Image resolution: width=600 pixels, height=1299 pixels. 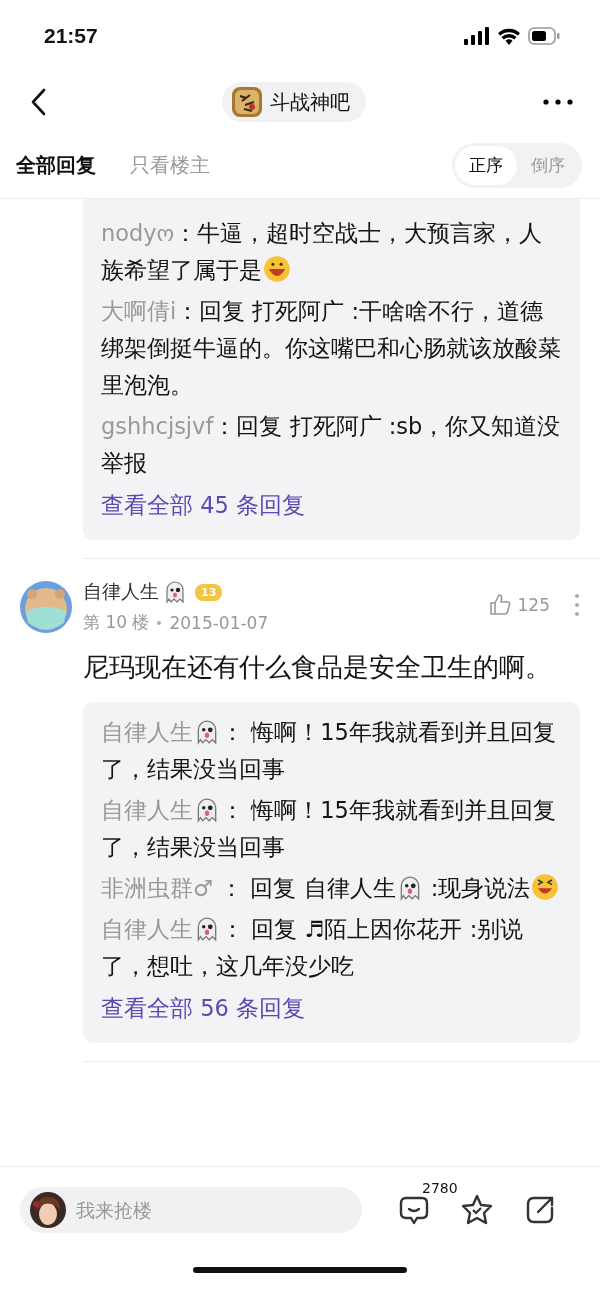 I want to click on status-time: 21:57, so click(x=71, y=36).